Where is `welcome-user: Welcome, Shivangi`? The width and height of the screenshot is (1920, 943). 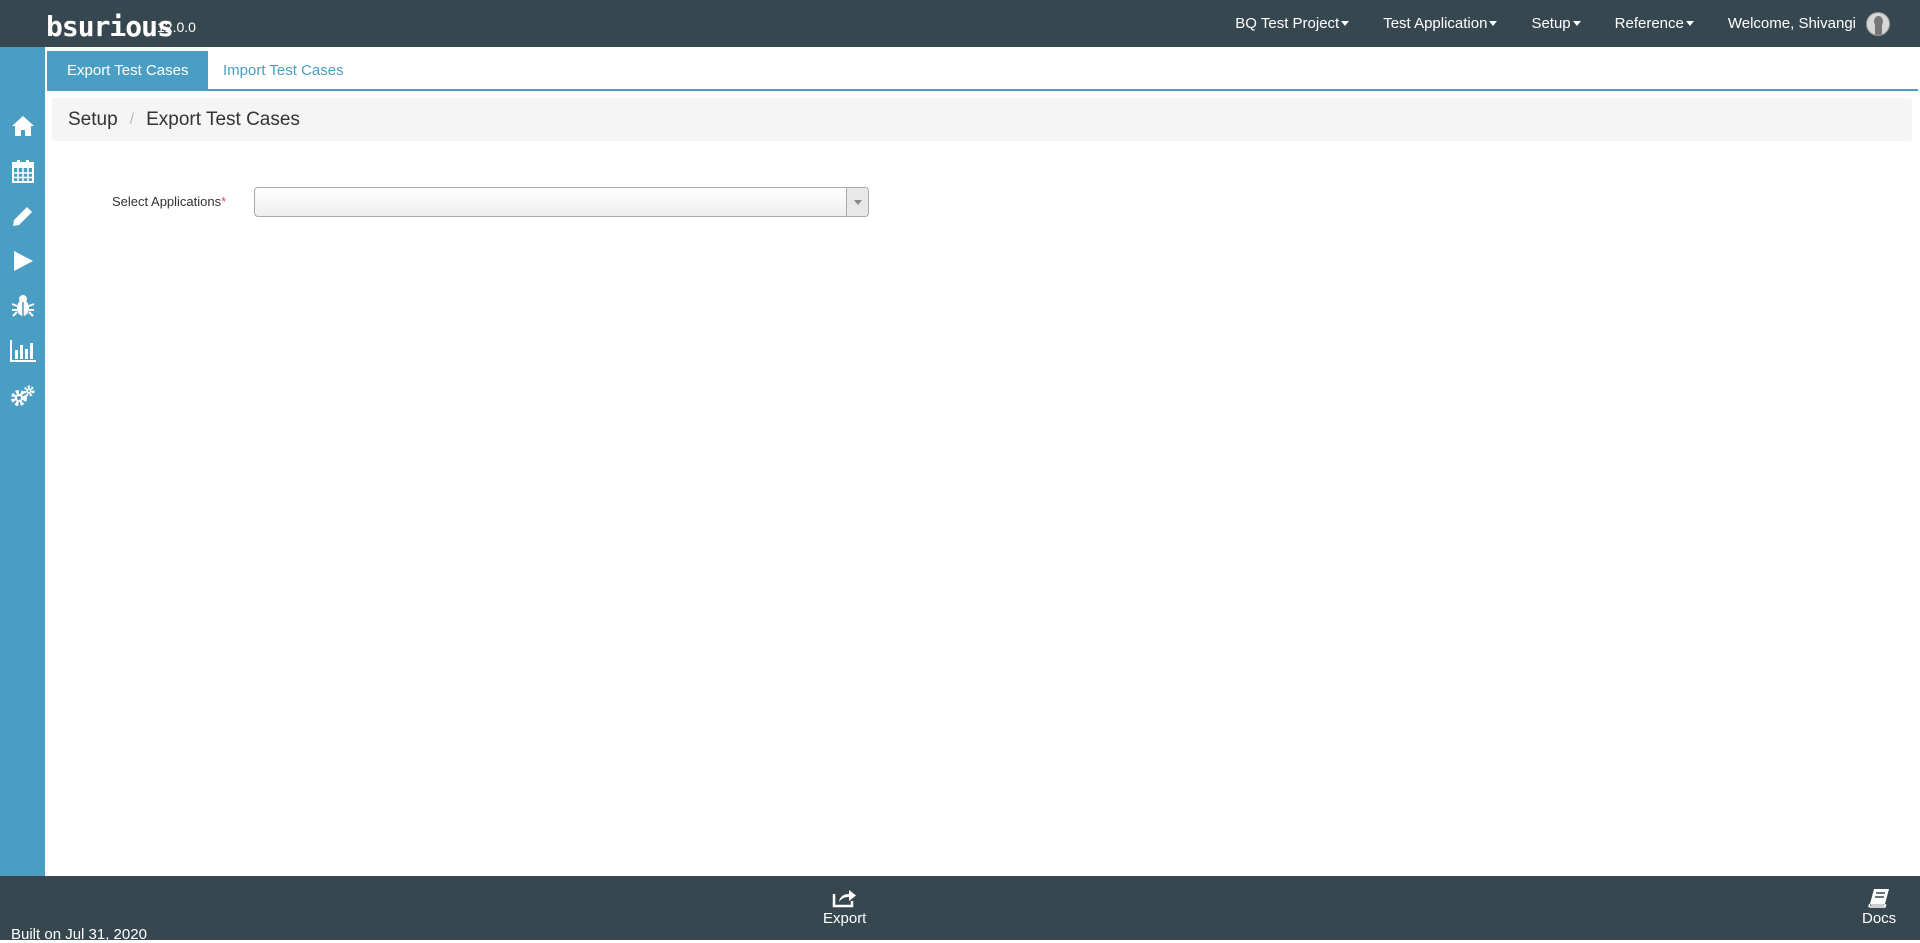 welcome-user: Welcome, Shivangi is located at coordinates (1792, 23).